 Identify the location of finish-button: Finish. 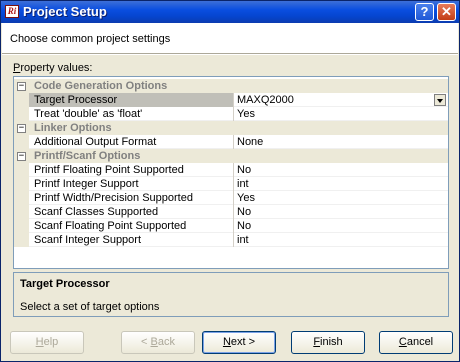
(328, 342).